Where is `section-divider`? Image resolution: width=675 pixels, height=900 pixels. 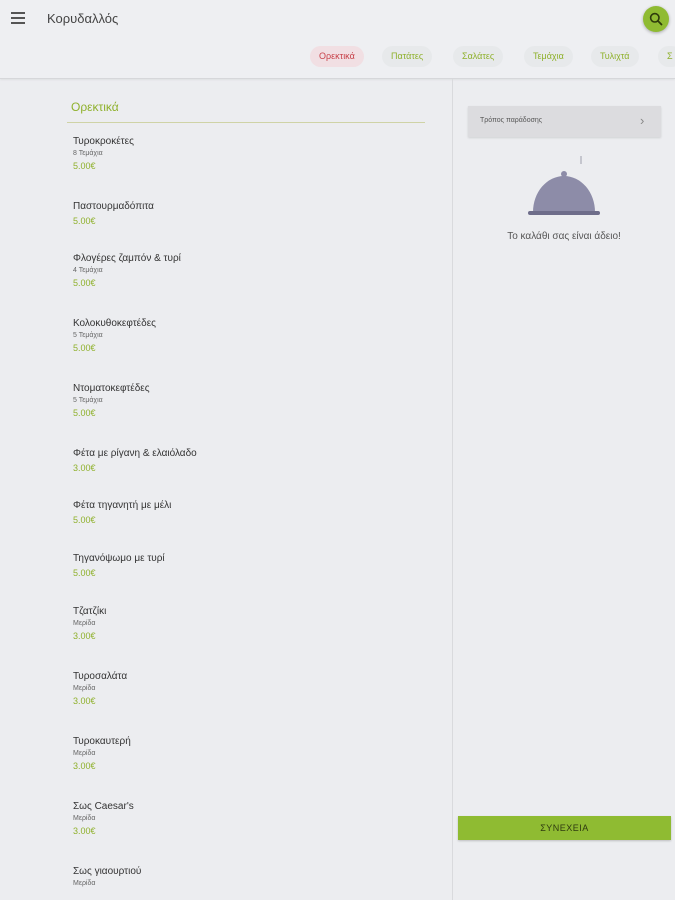
section-divider is located at coordinates (246, 122).